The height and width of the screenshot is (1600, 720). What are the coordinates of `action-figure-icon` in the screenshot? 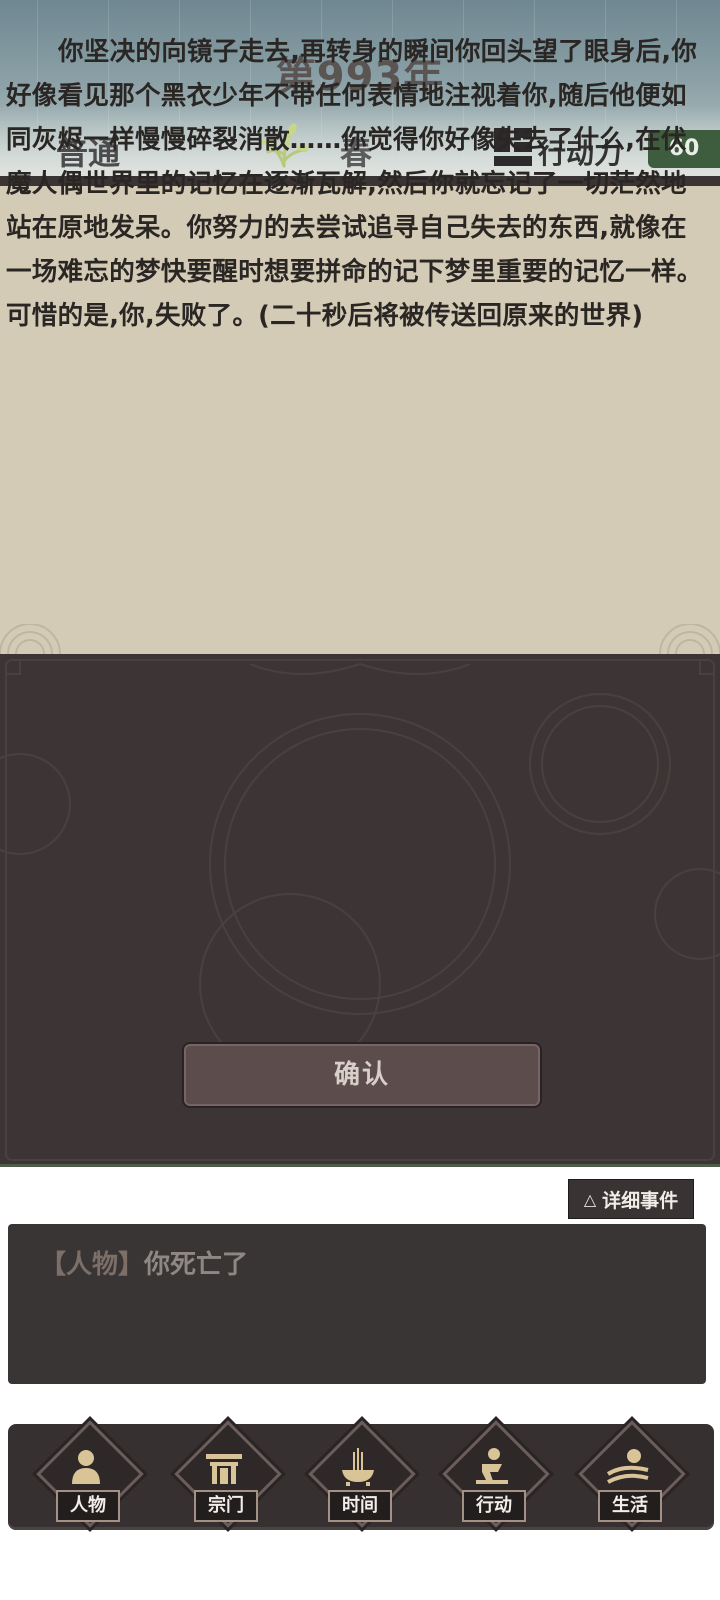 It's located at (492, 1466).